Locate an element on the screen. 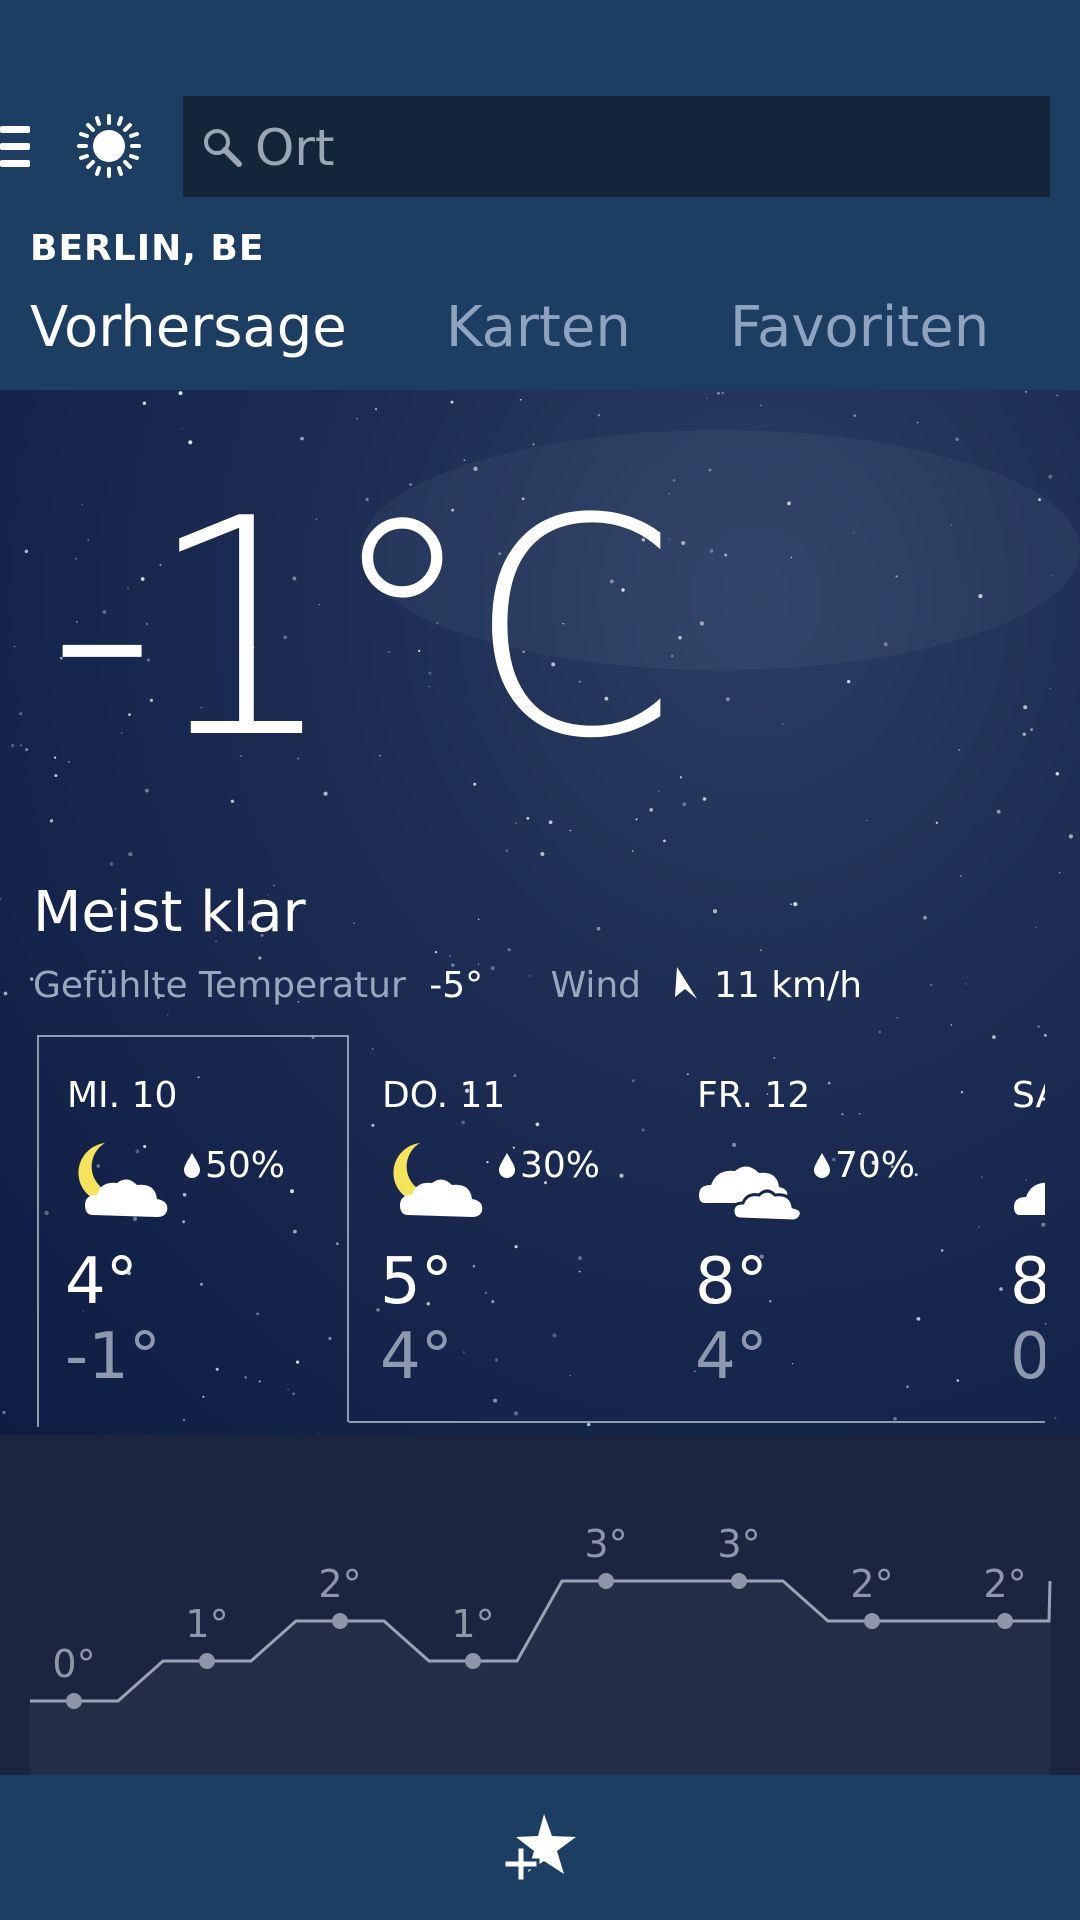 This screenshot has height=1920, width=1080. hourly-chart-svg: 0° 1° 2° 1° 3° 3° 2° 2° is located at coordinates (541, 1648).